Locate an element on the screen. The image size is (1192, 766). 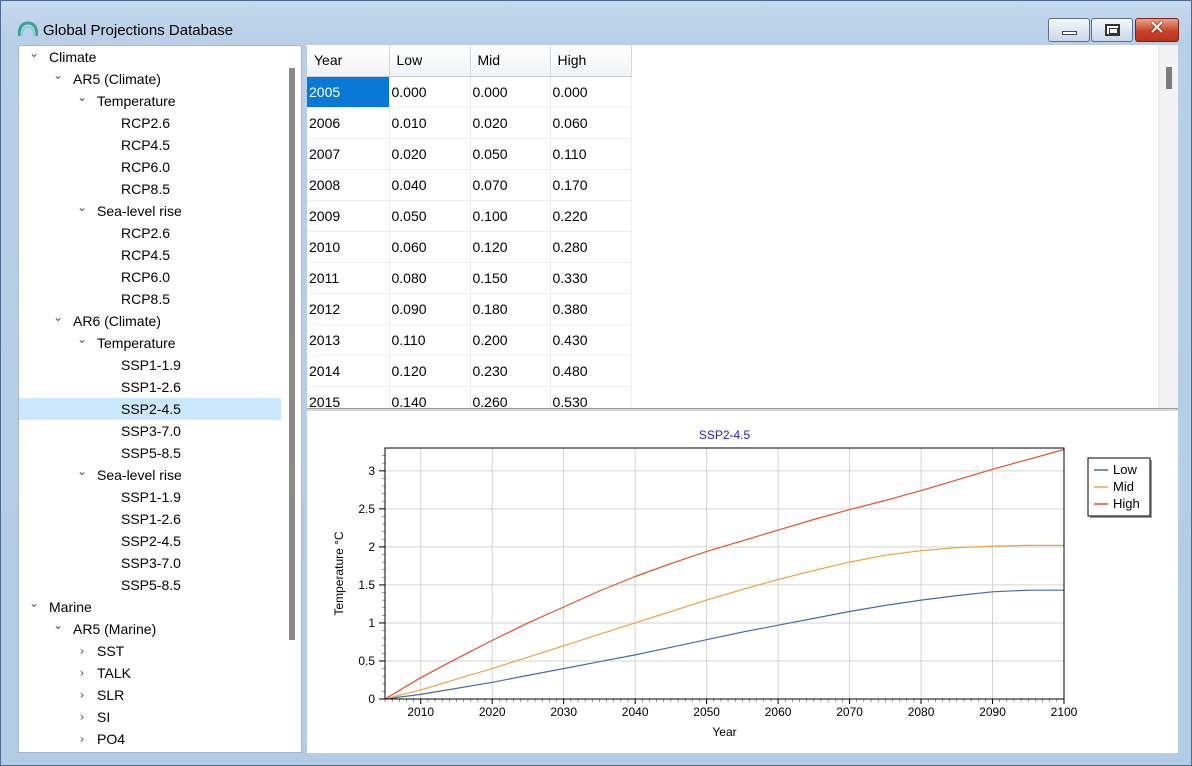
table-cell: 0.140 is located at coordinates (430, 397).